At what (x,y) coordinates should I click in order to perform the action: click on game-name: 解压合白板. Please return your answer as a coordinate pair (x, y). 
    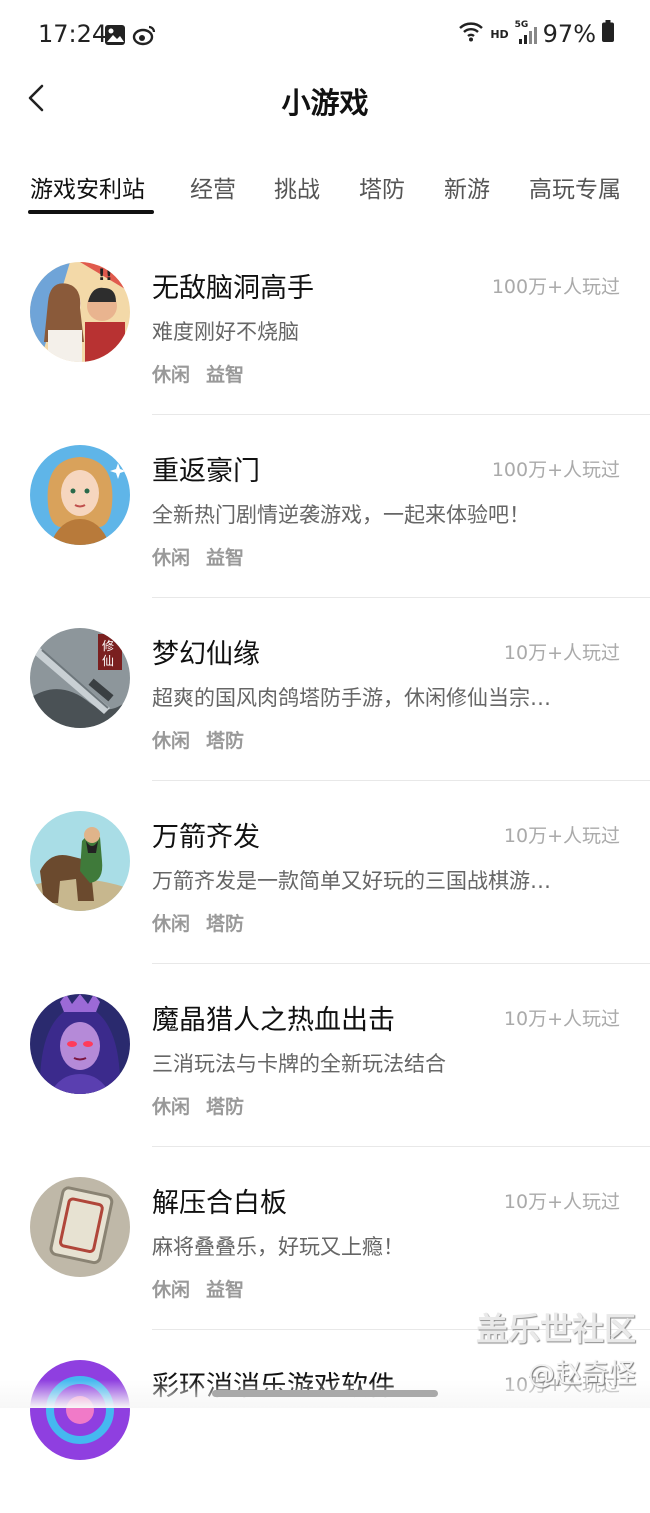
    Looking at the image, I should click on (219, 1203).